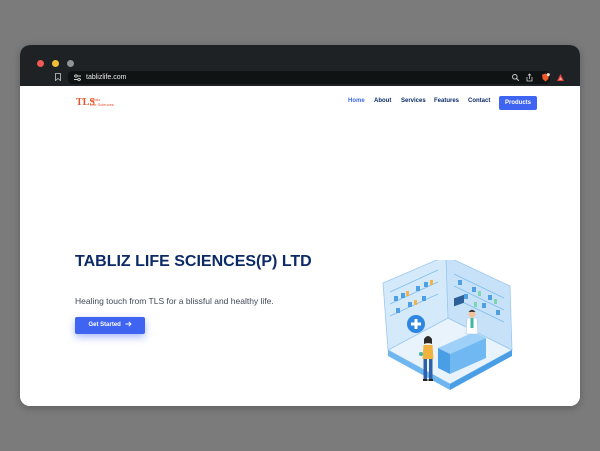  Describe the element at coordinates (104, 325) in the screenshot. I see `get-started-label: Get Started` at that location.